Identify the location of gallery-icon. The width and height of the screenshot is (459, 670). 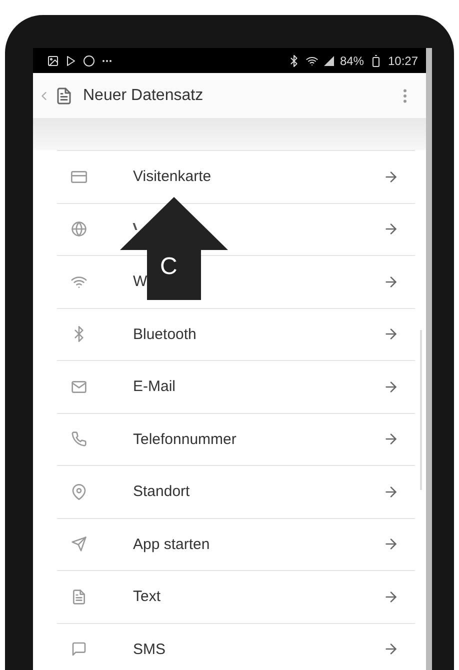
(53, 60).